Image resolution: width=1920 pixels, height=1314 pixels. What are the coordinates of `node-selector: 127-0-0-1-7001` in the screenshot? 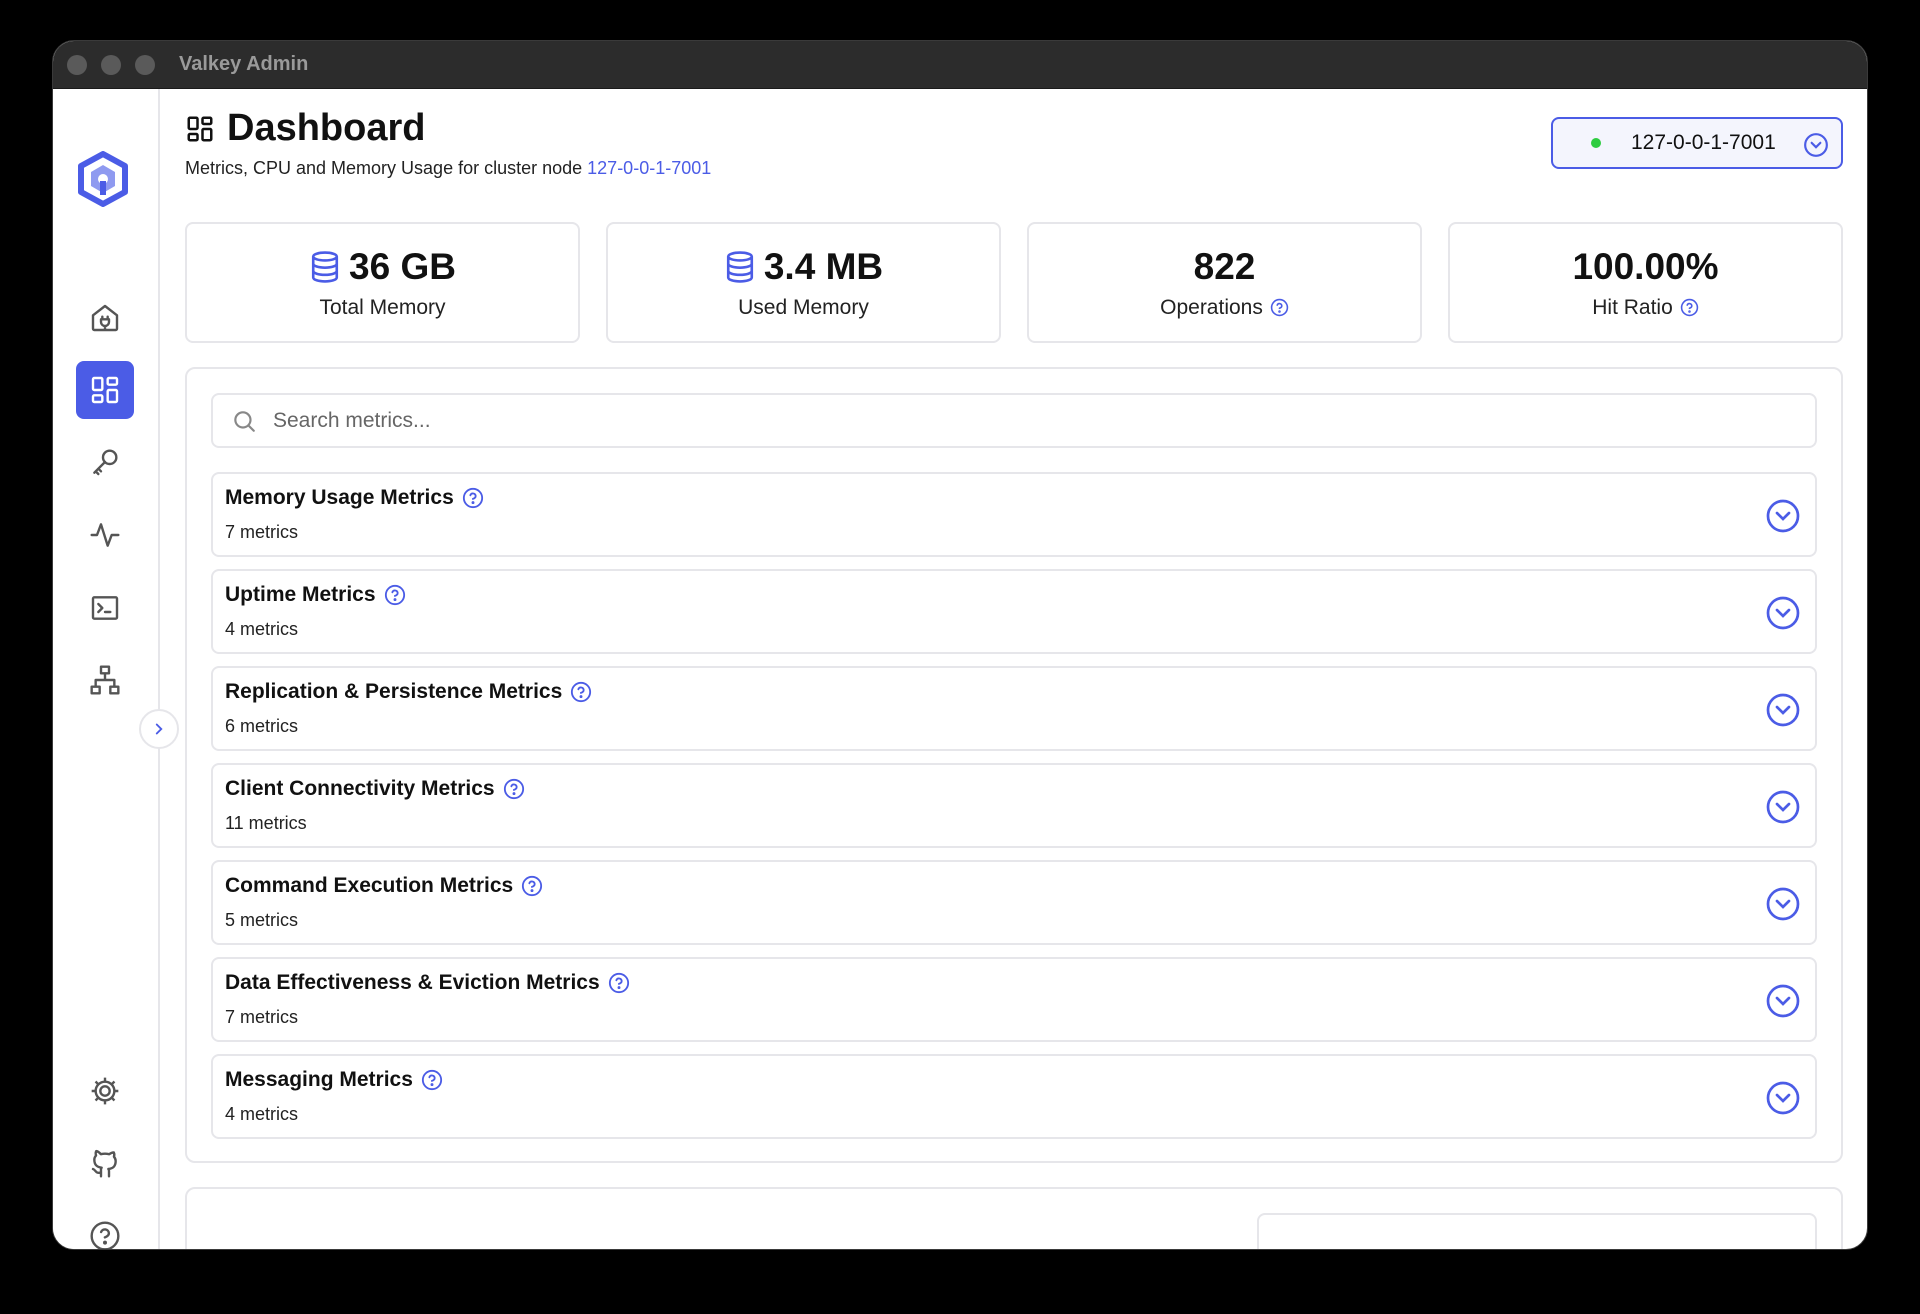 It's located at (1697, 143).